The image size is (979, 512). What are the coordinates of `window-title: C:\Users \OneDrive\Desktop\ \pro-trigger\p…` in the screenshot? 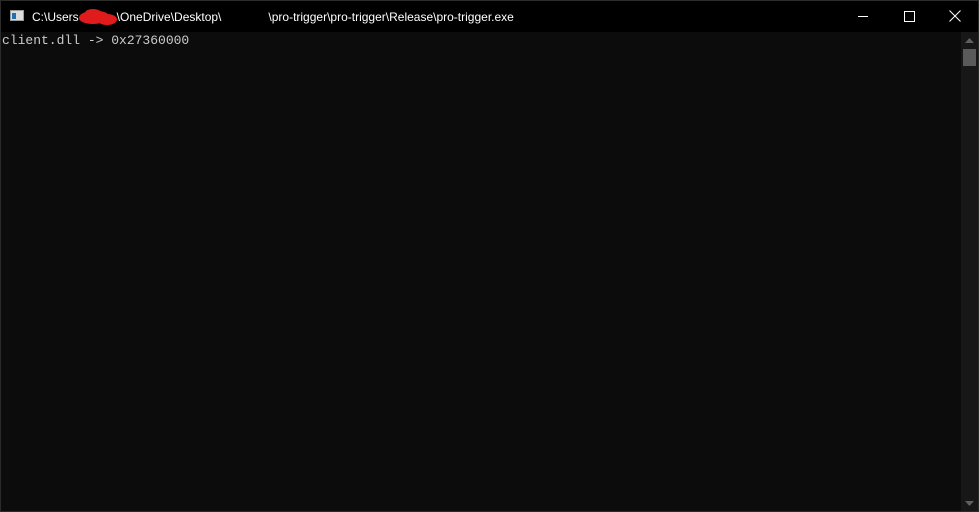 It's located at (273, 17).